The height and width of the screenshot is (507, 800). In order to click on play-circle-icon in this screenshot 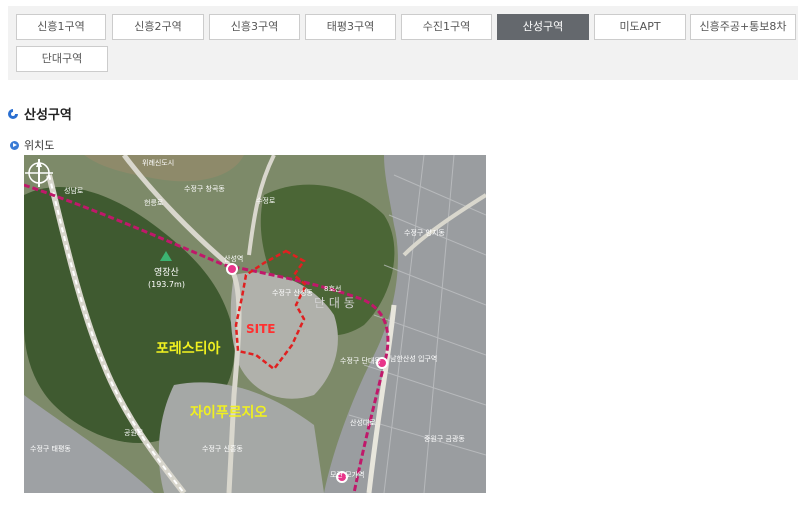, I will do `click(14, 145)`.